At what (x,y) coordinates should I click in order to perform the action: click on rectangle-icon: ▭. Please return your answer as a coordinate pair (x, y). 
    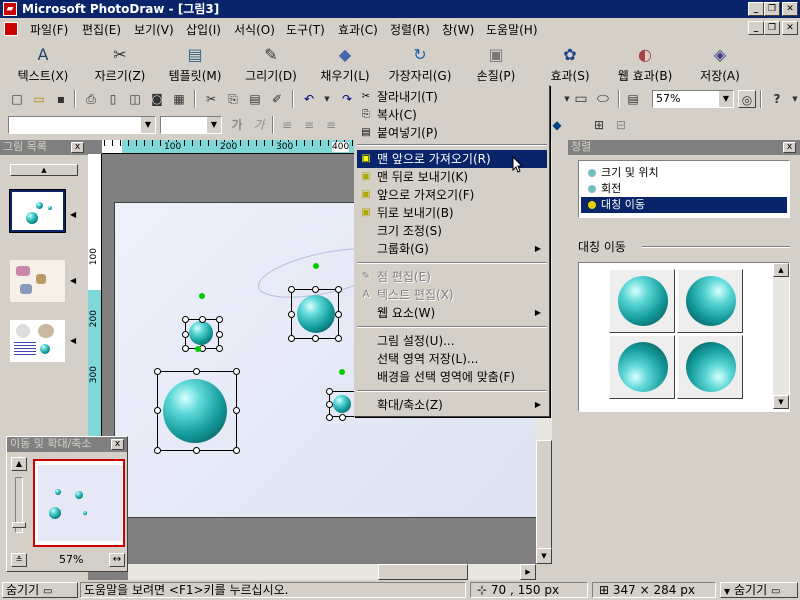
    Looking at the image, I should click on (581, 99).